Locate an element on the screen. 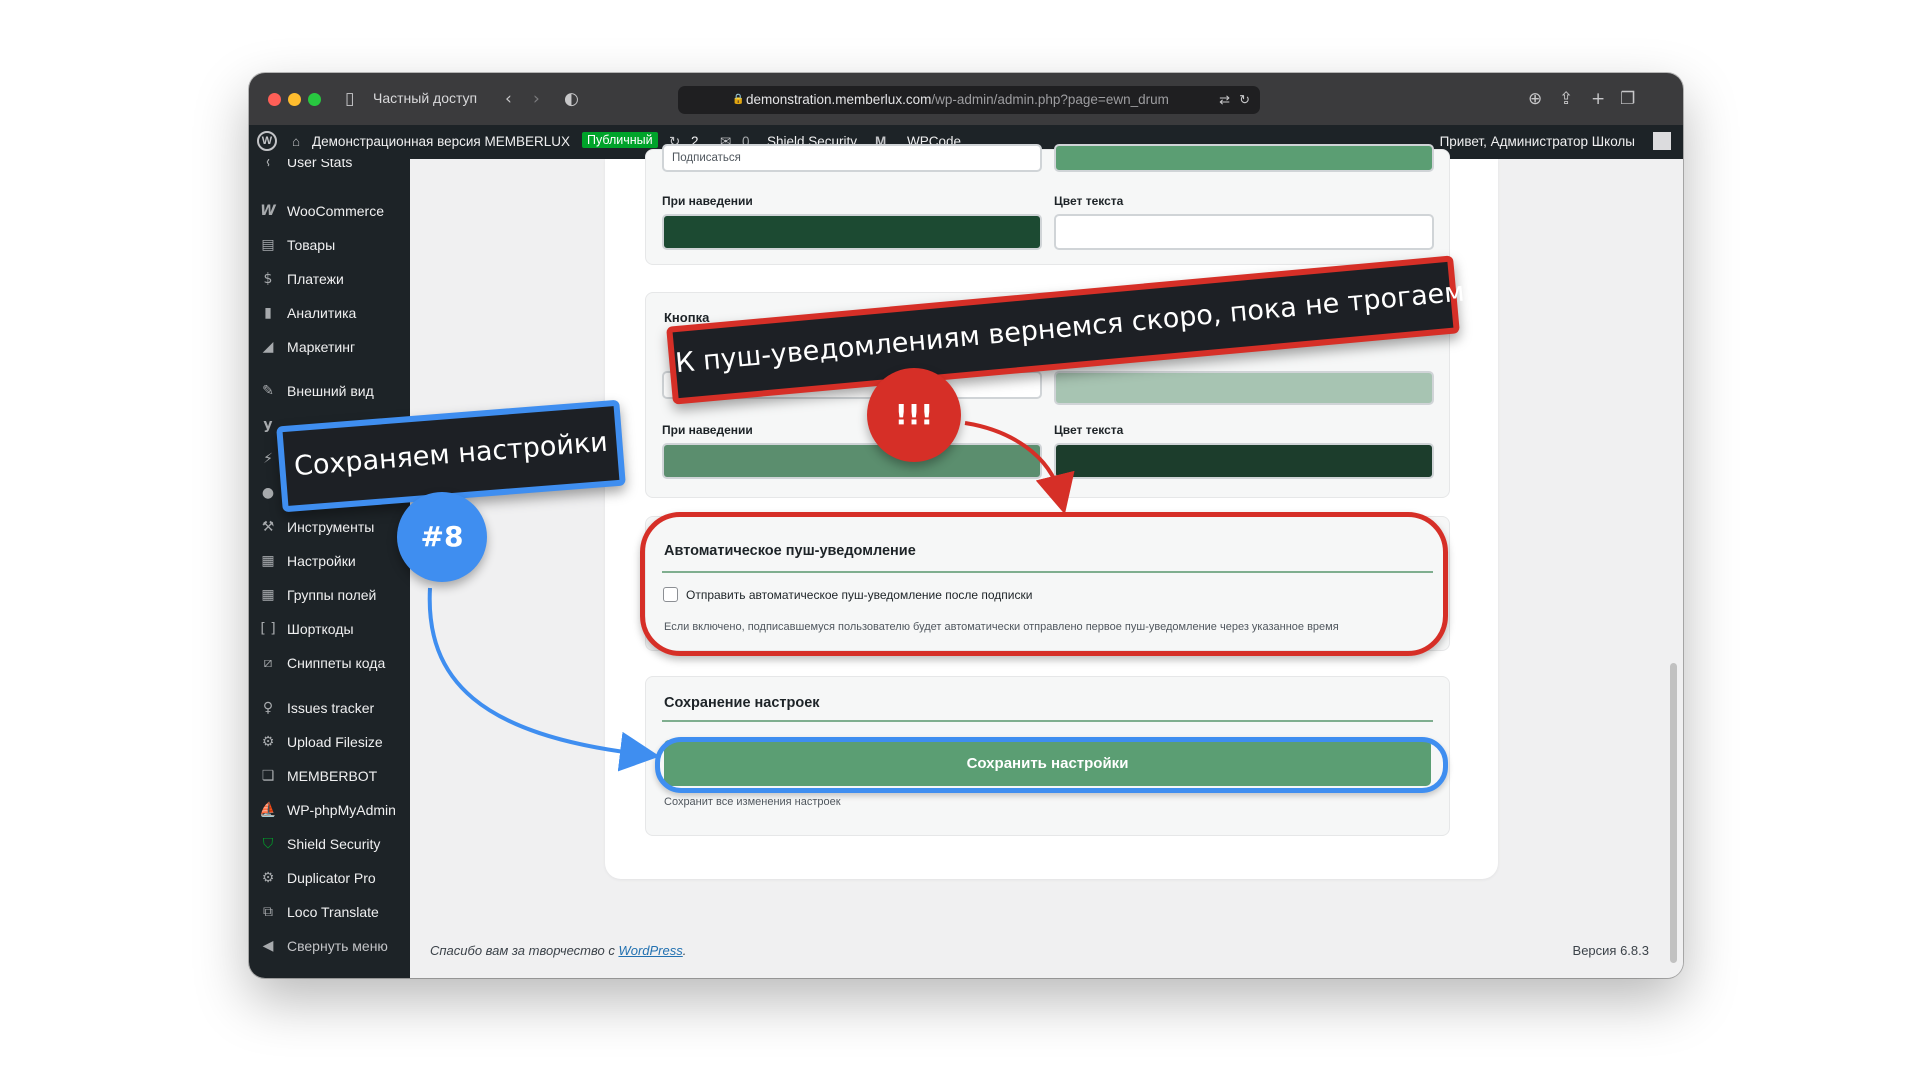  sidebar-item-upload-filesize: ⚙ Upload Filesize is located at coordinates (329, 742).